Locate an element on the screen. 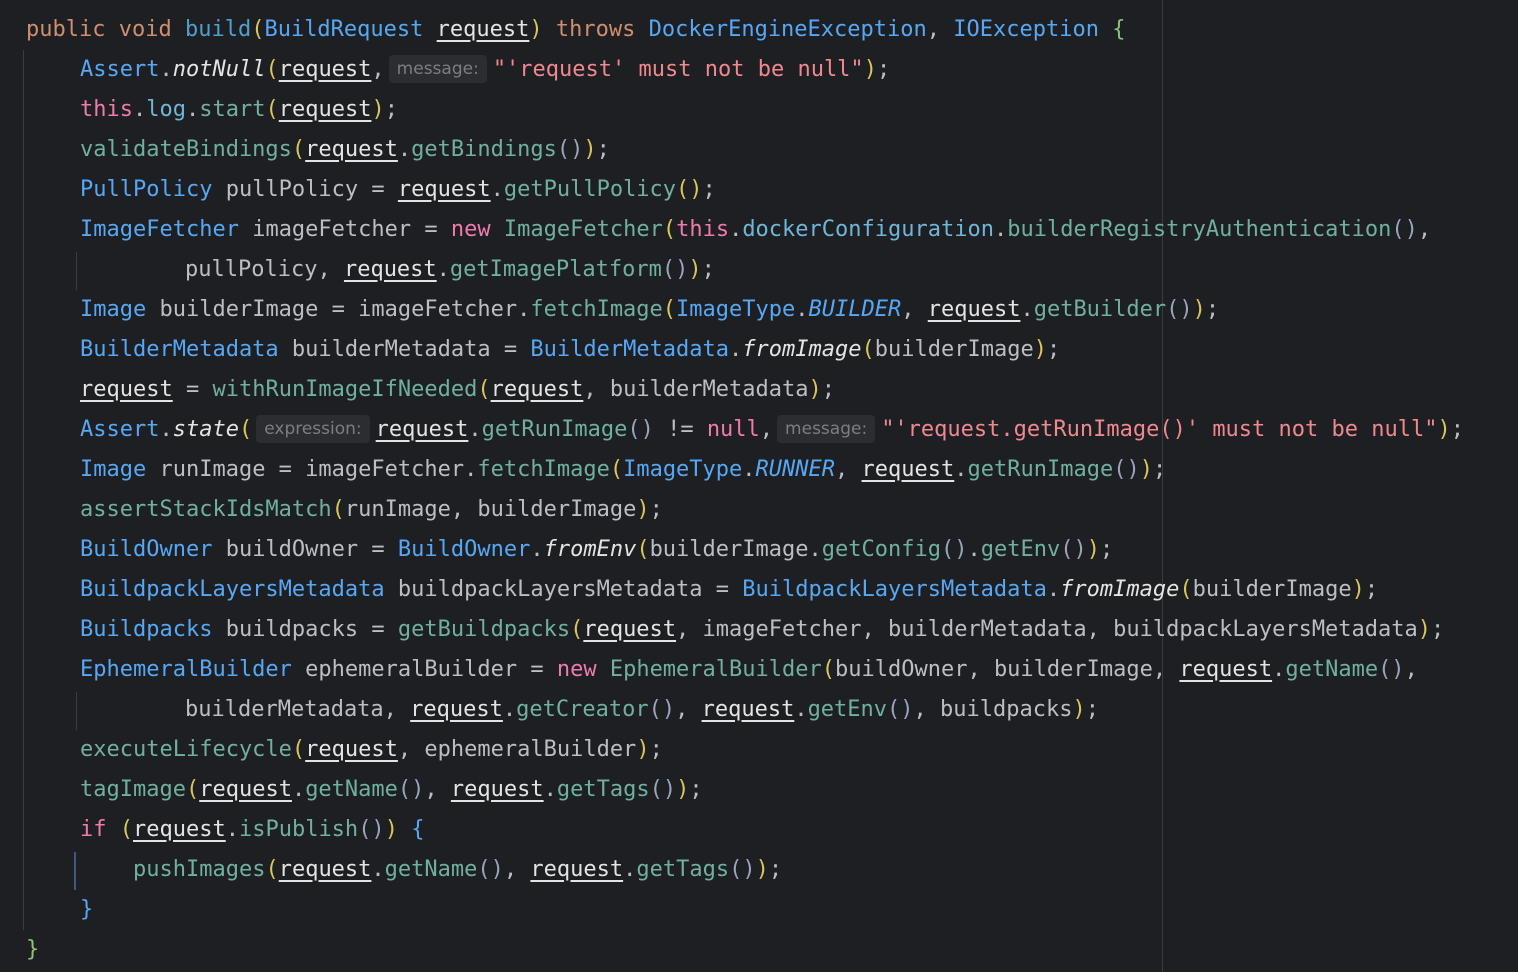  code-token: ImageType is located at coordinates (736, 309).